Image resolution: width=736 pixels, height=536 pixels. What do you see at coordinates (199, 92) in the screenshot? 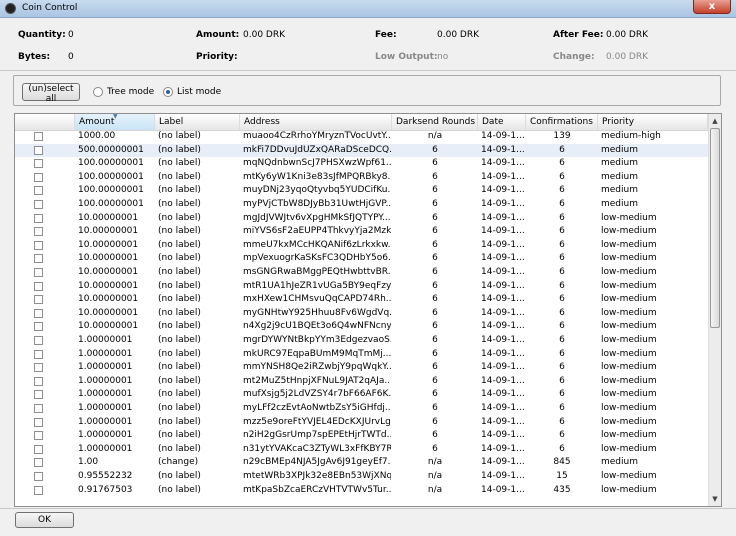
I see `list-mode-label: List mode` at bounding box center [199, 92].